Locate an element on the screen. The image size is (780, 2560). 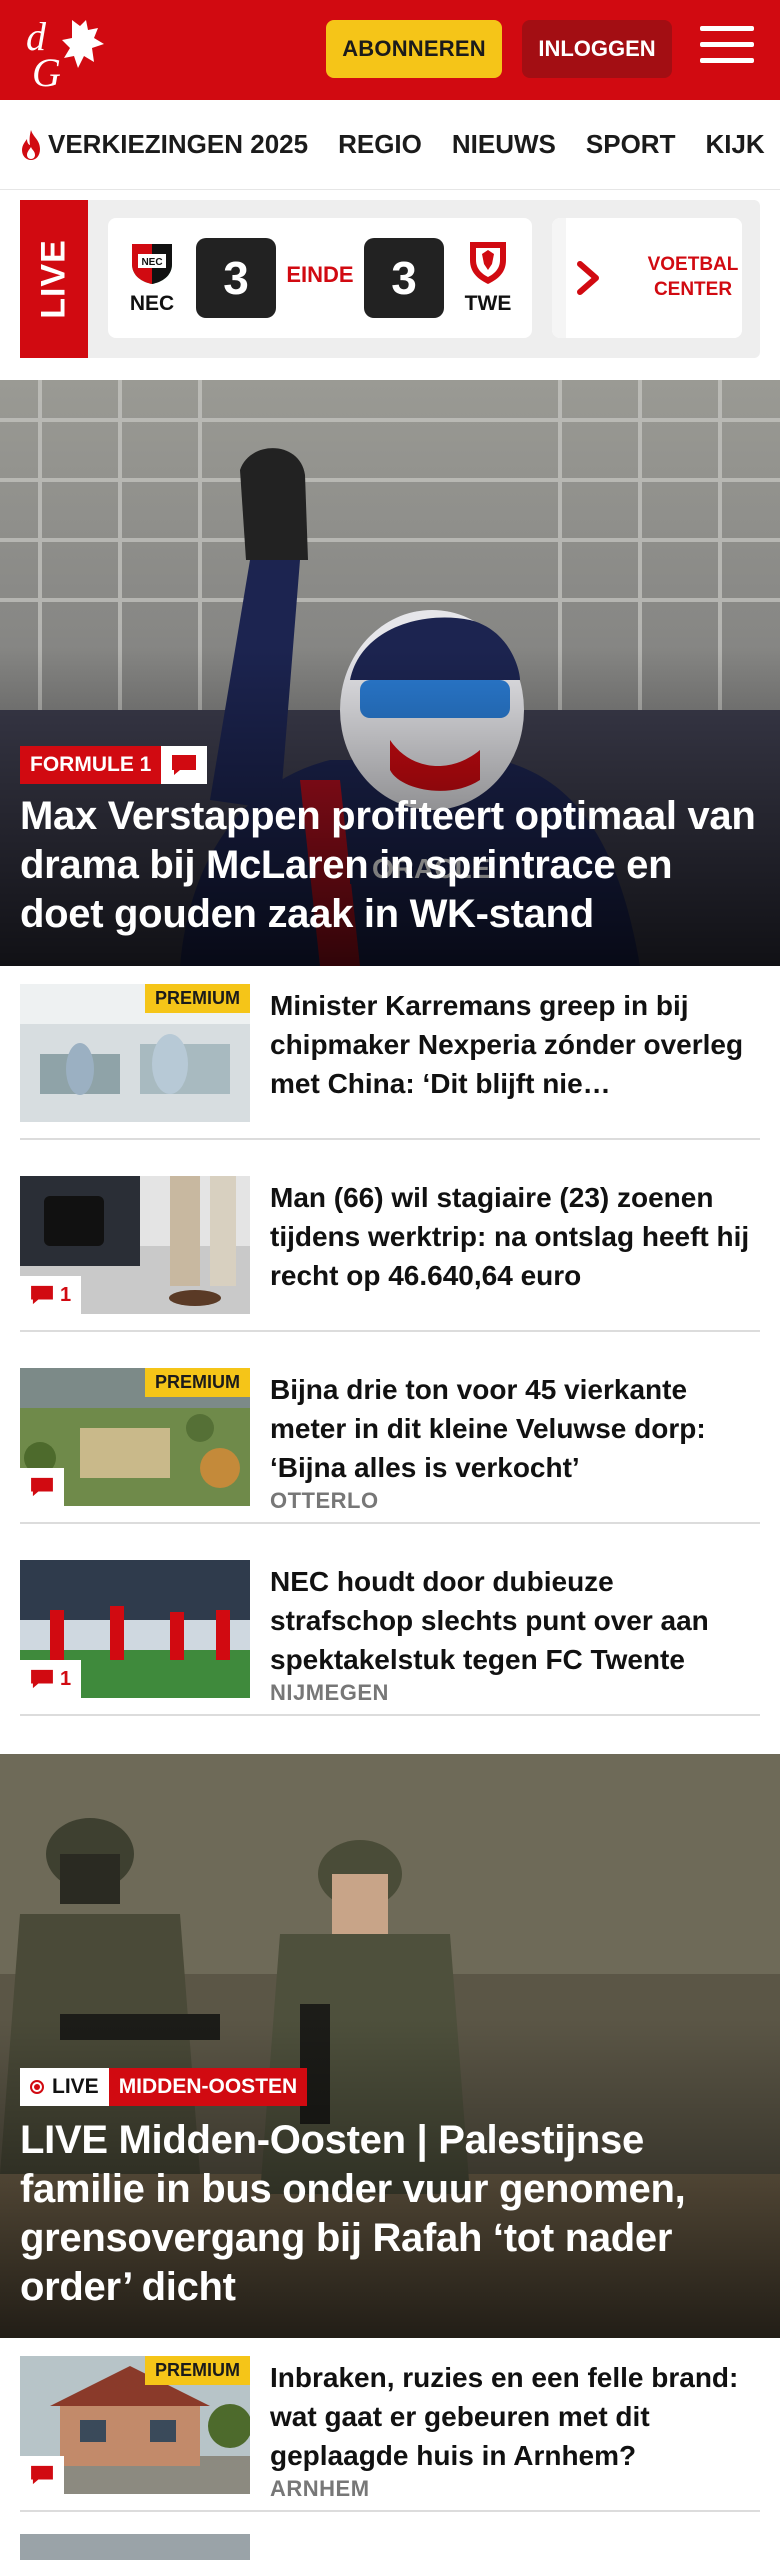
voetbal-center-line2: CENTER is located at coordinates (693, 289).